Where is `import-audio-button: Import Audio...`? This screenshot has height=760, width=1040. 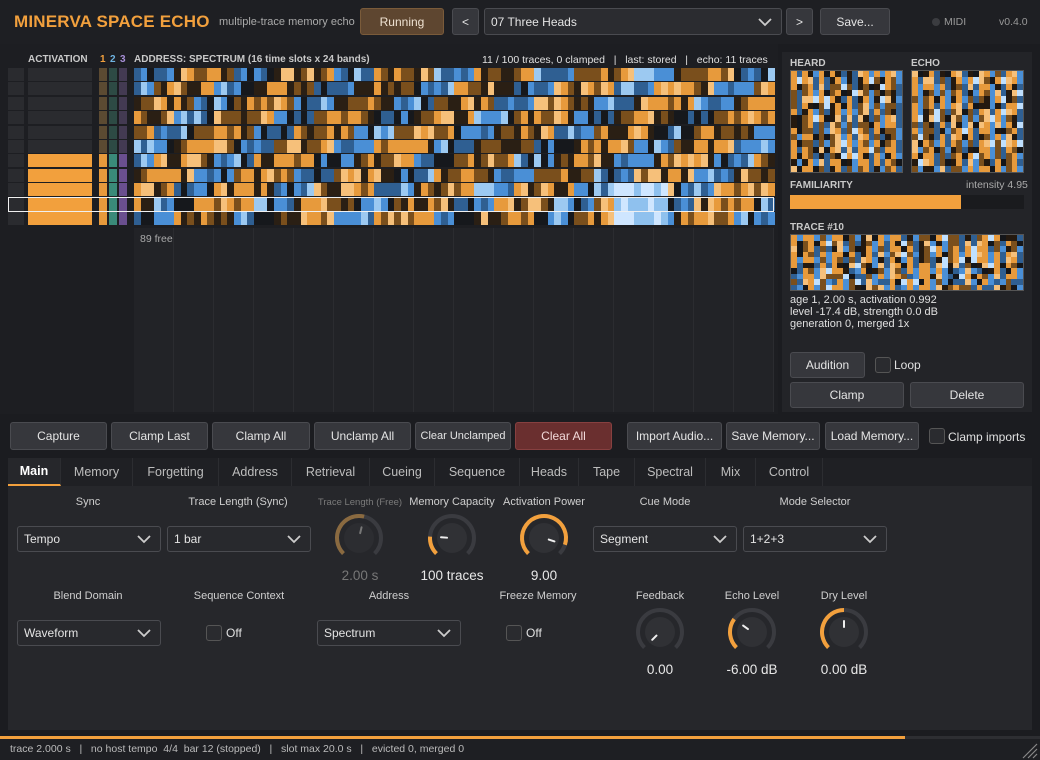
import-audio-button: Import Audio... is located at coordinates (674, 436).